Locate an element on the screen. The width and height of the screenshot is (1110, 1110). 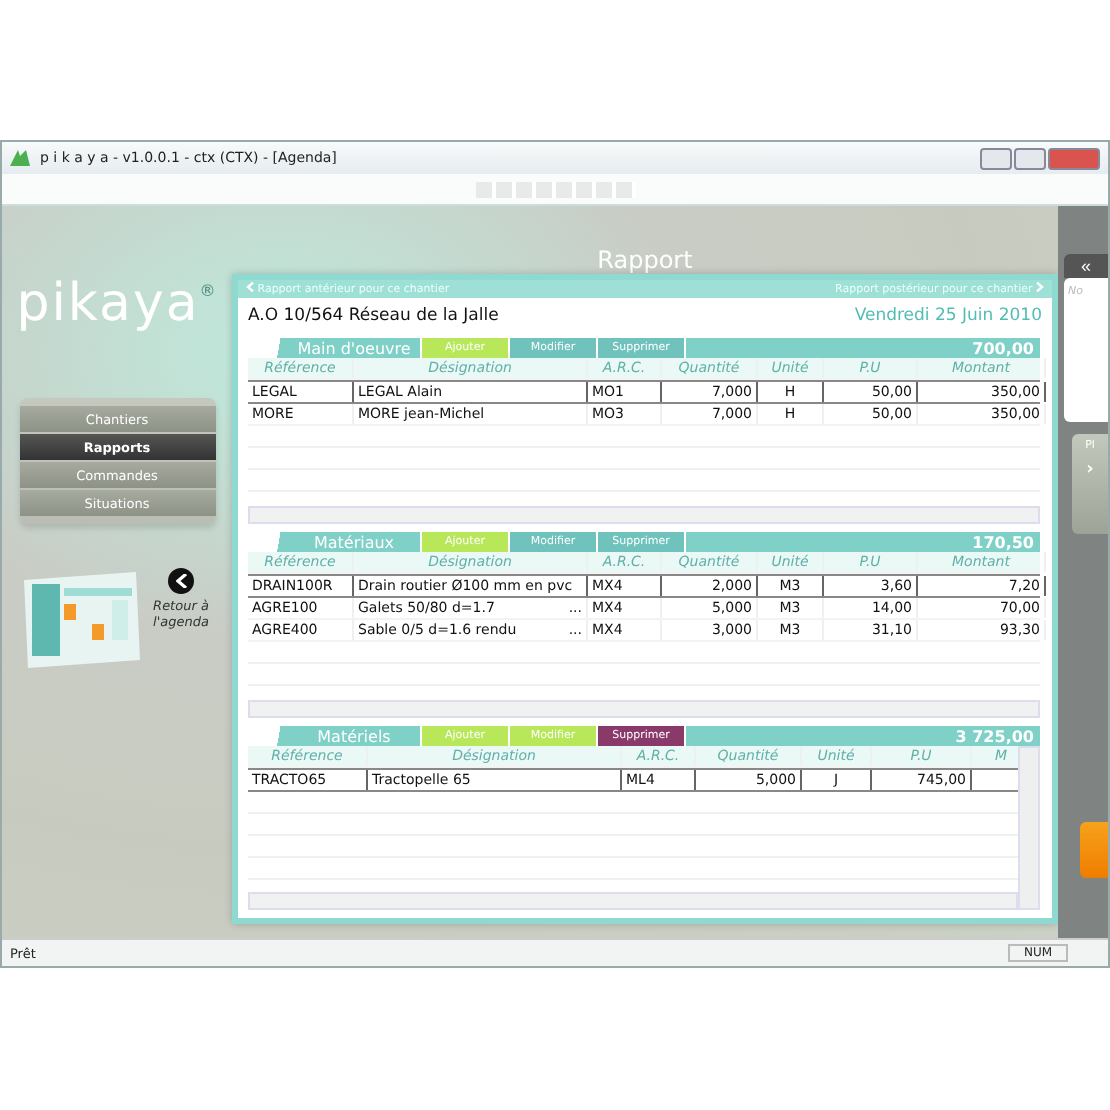
back-button is located at coordinates (181, 581).